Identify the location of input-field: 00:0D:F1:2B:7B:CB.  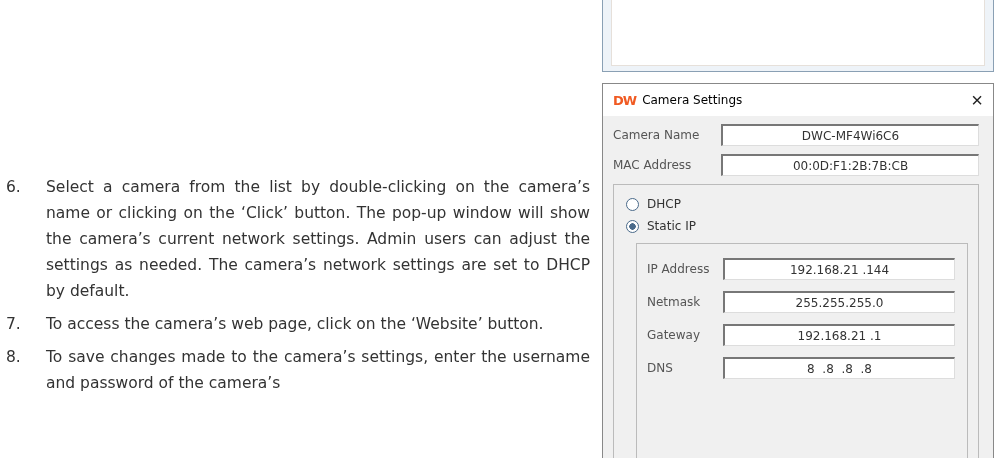
(850, 165).